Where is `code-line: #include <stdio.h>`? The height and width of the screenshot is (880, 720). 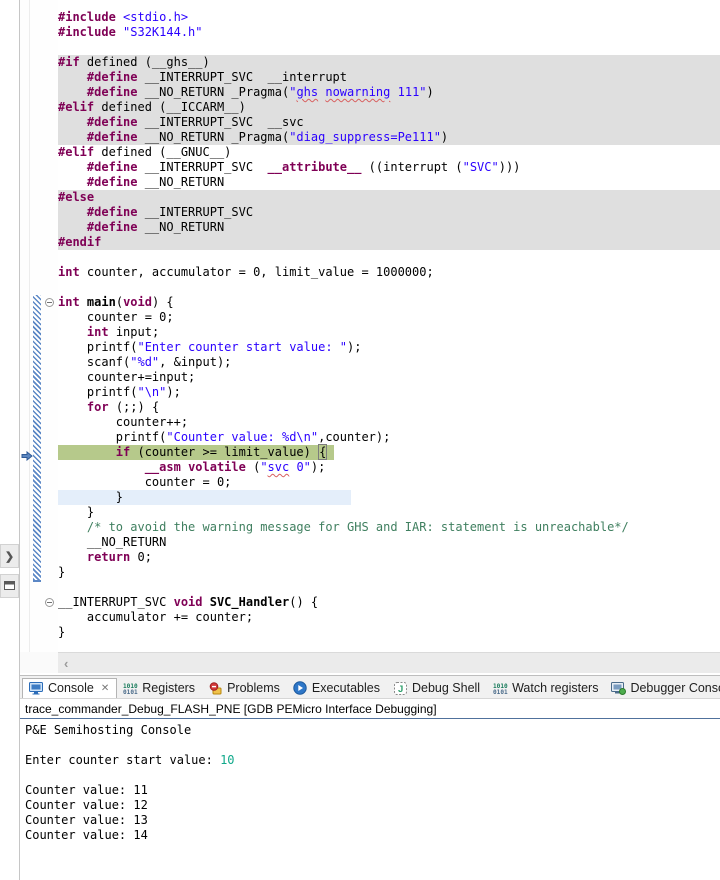 code-line: #include <stdio.h> is located at coordinates (389, 17).